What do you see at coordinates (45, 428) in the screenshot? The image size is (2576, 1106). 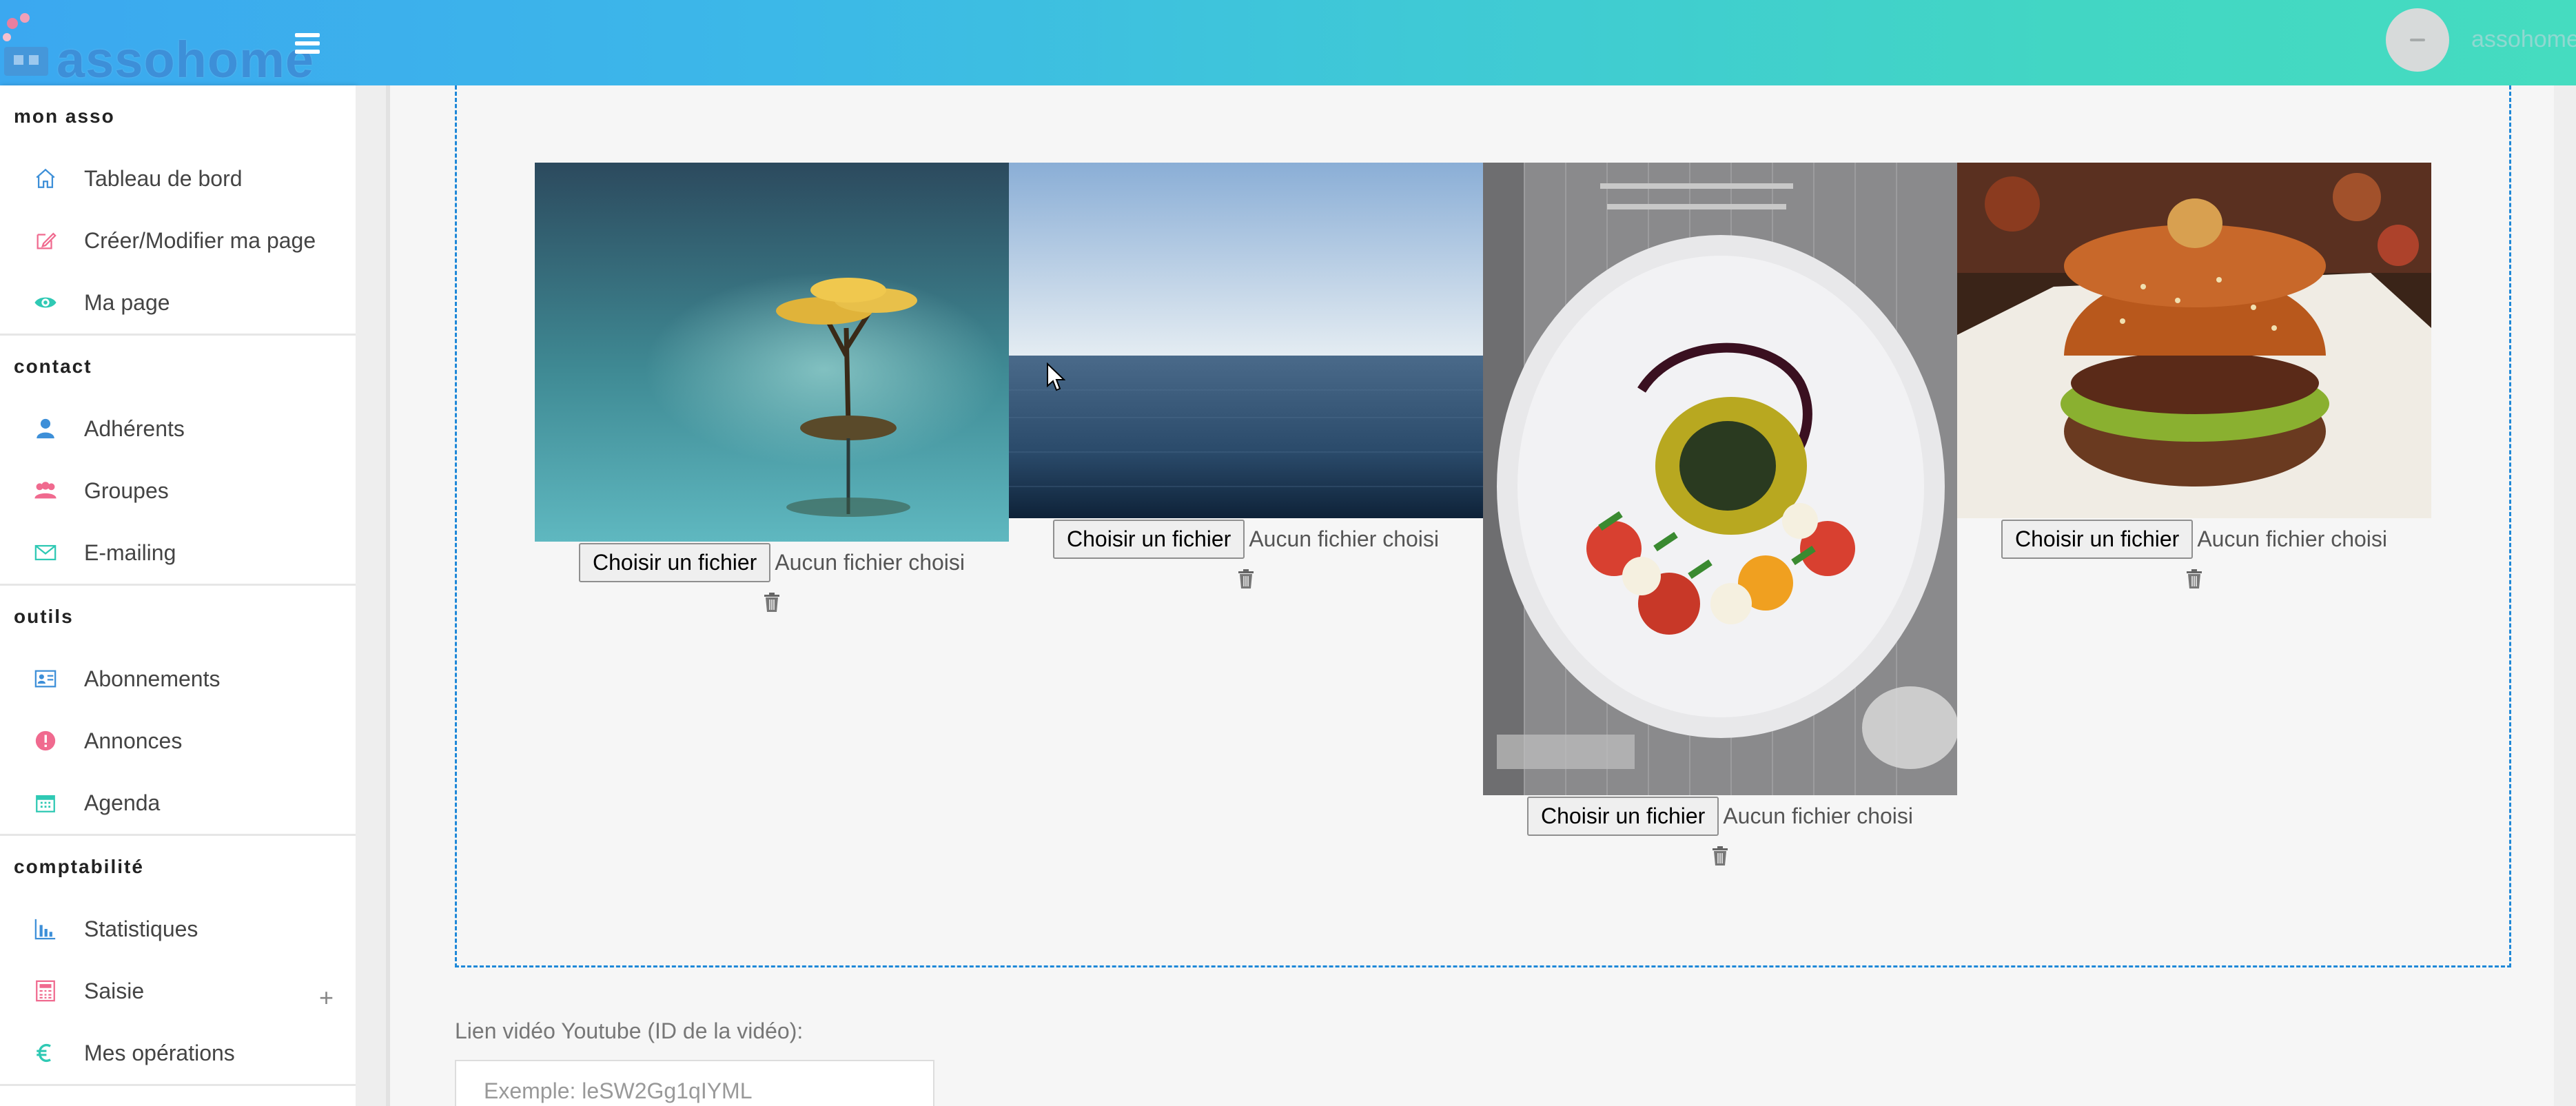 I see `user-icon` at bounding box center [45, 428].